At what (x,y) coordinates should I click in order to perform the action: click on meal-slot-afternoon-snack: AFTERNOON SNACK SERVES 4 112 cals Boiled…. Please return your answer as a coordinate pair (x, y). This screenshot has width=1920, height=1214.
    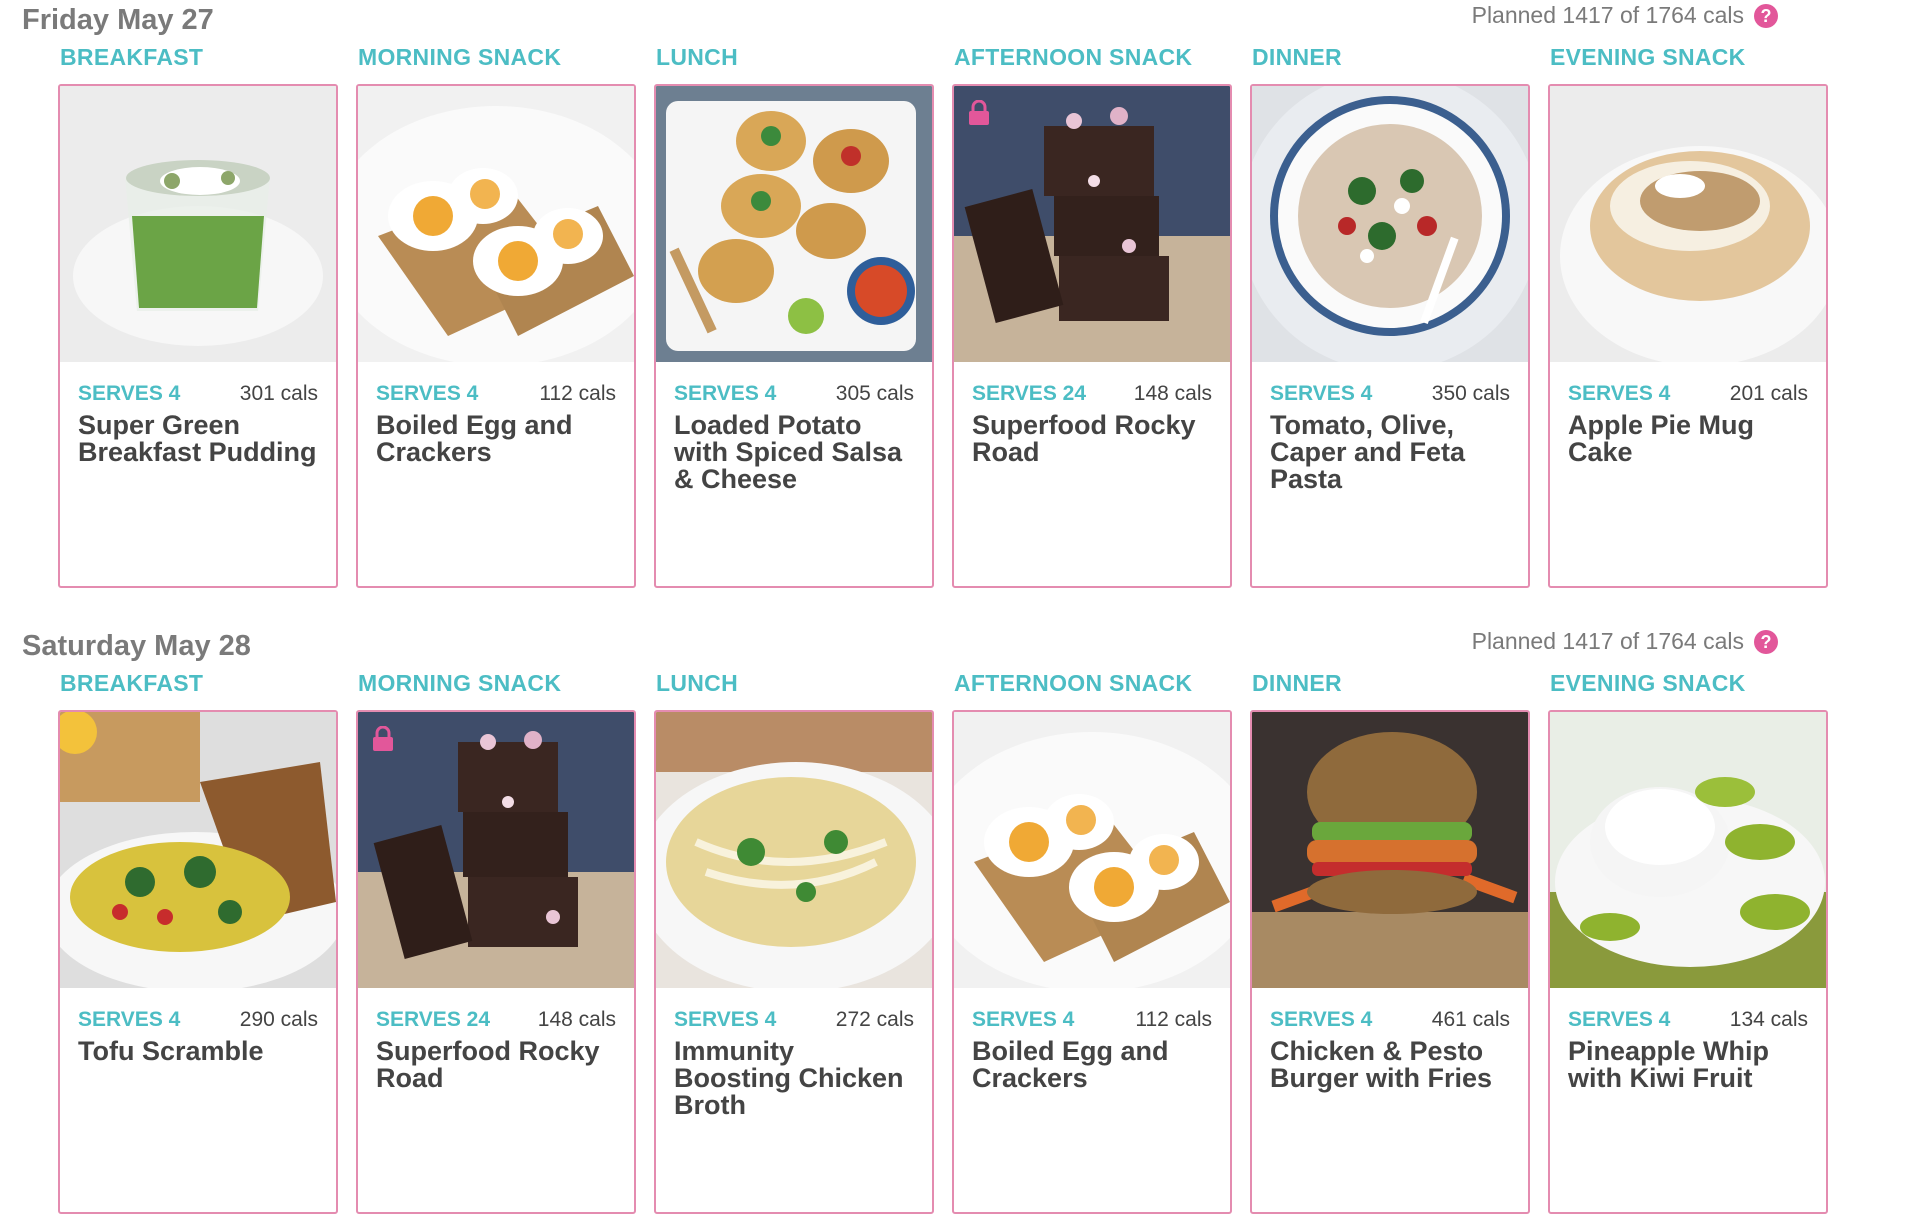
    Looking at the image, I should click on (1092, 942).